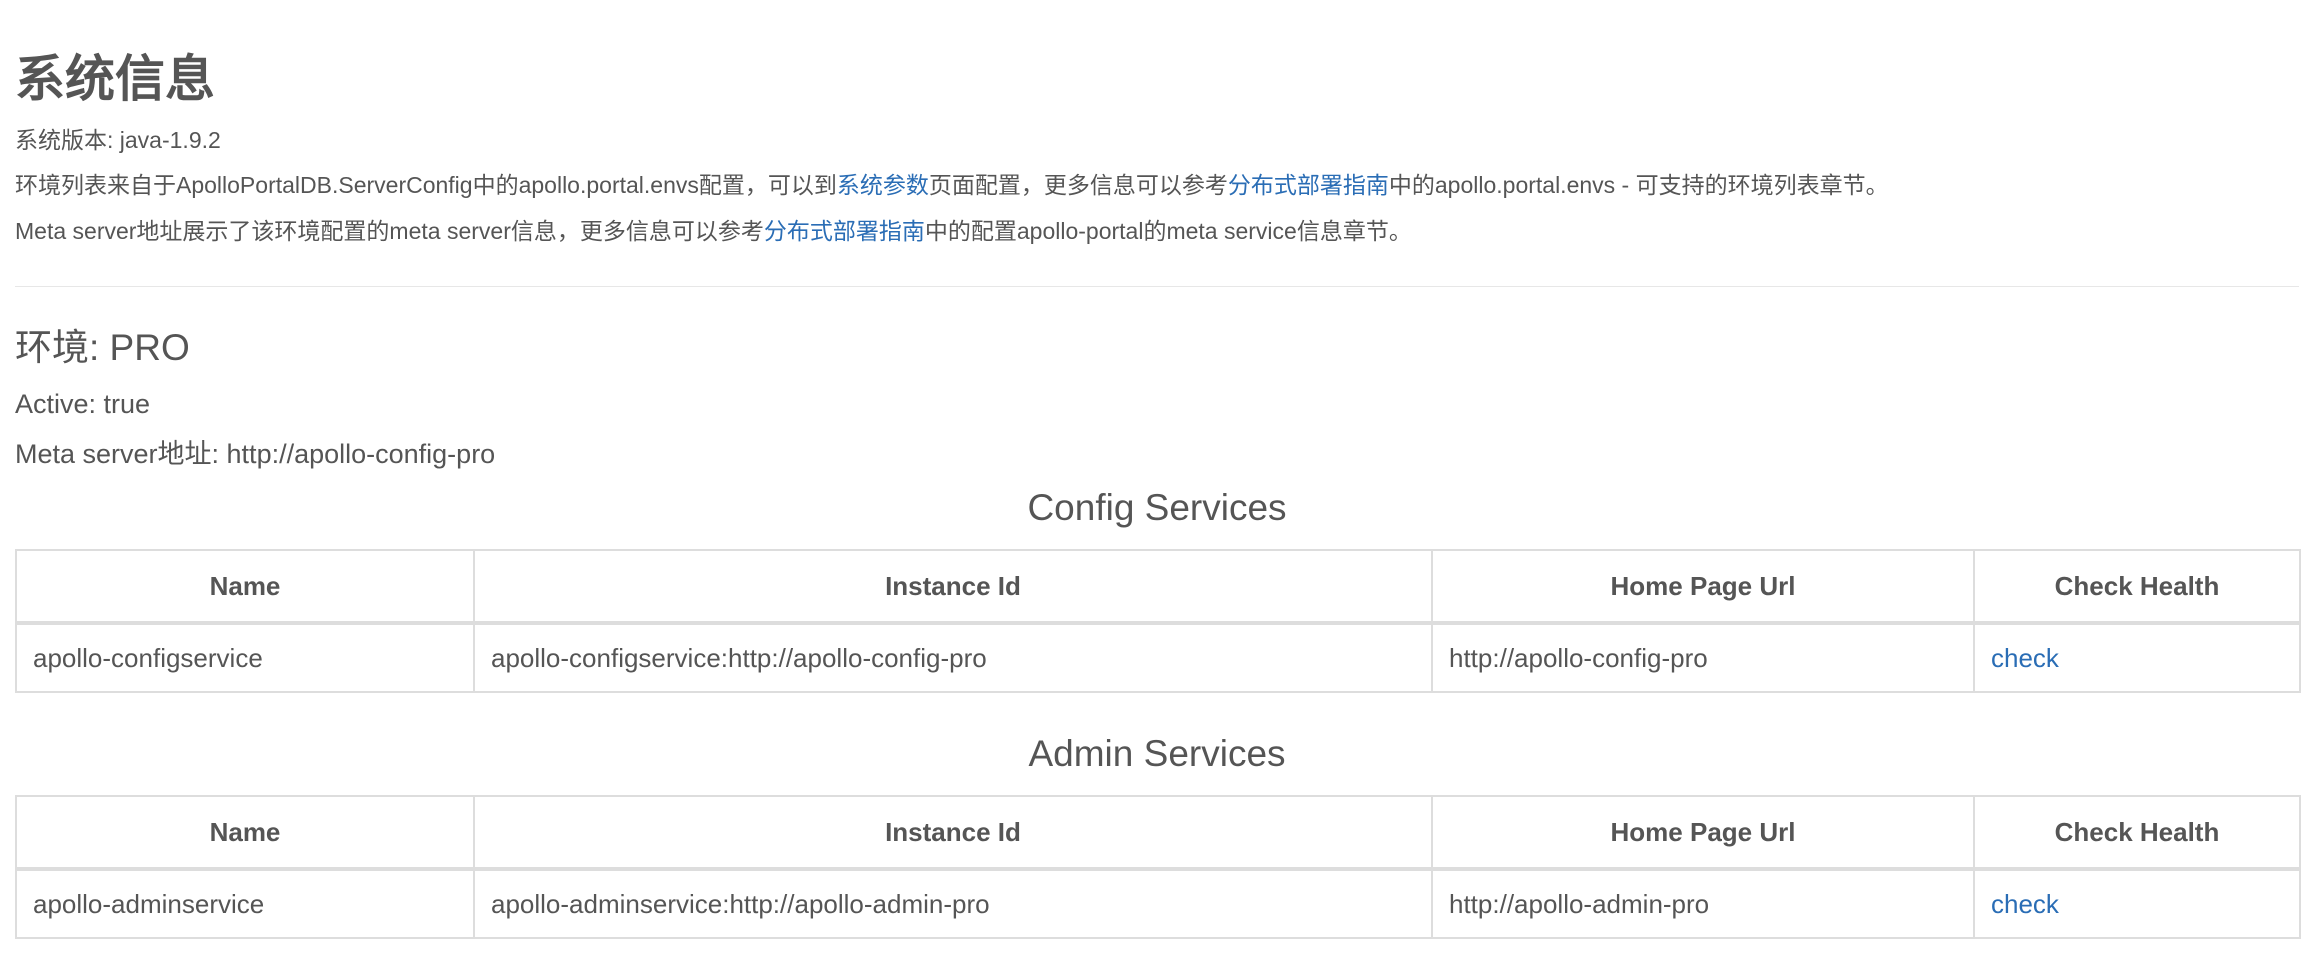  What do you see at coordinates (245, 903) in the screenshot?
I see `service-name-cell: apollo-adminservice` at bounding box center [245, 903].